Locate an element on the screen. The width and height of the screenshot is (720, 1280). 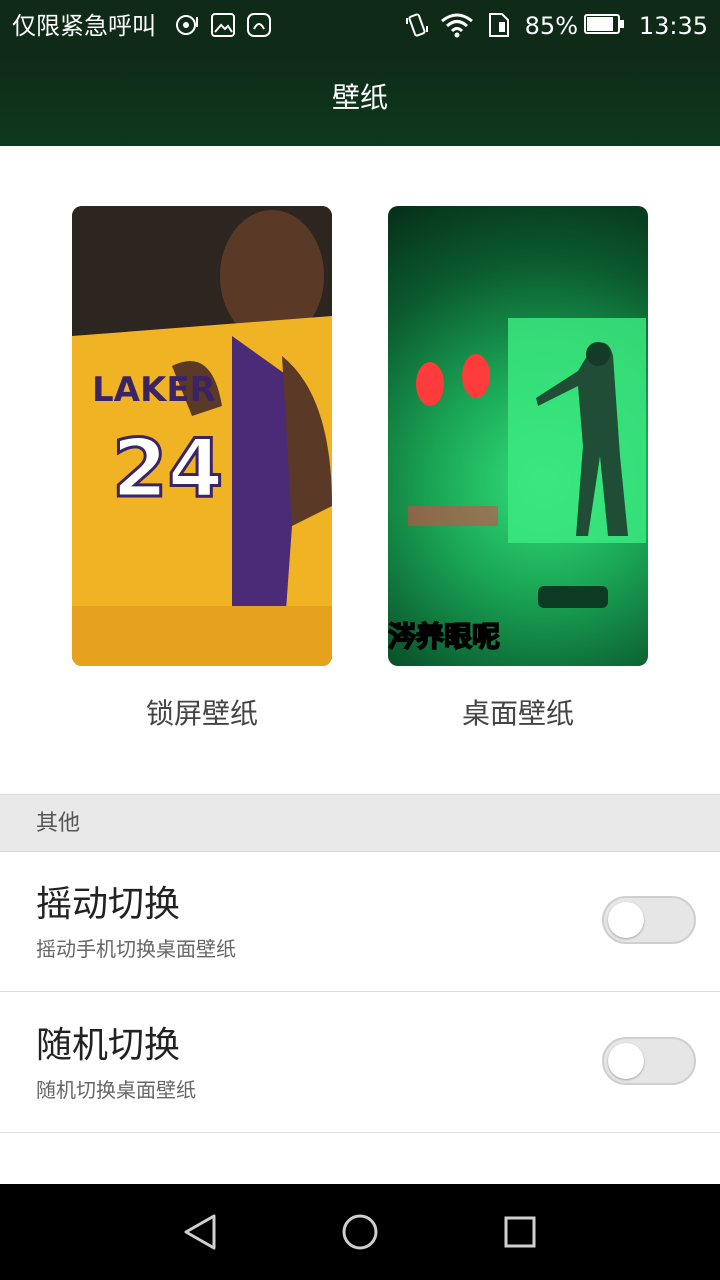
recents-icon is located at coordinates (520, 1232).